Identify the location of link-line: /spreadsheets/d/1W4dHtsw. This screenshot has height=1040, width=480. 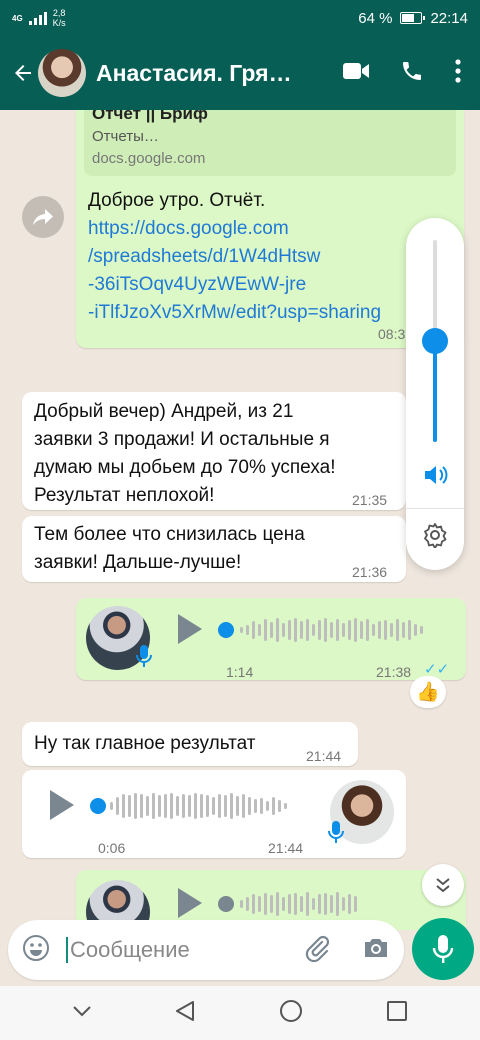
(204, 256).